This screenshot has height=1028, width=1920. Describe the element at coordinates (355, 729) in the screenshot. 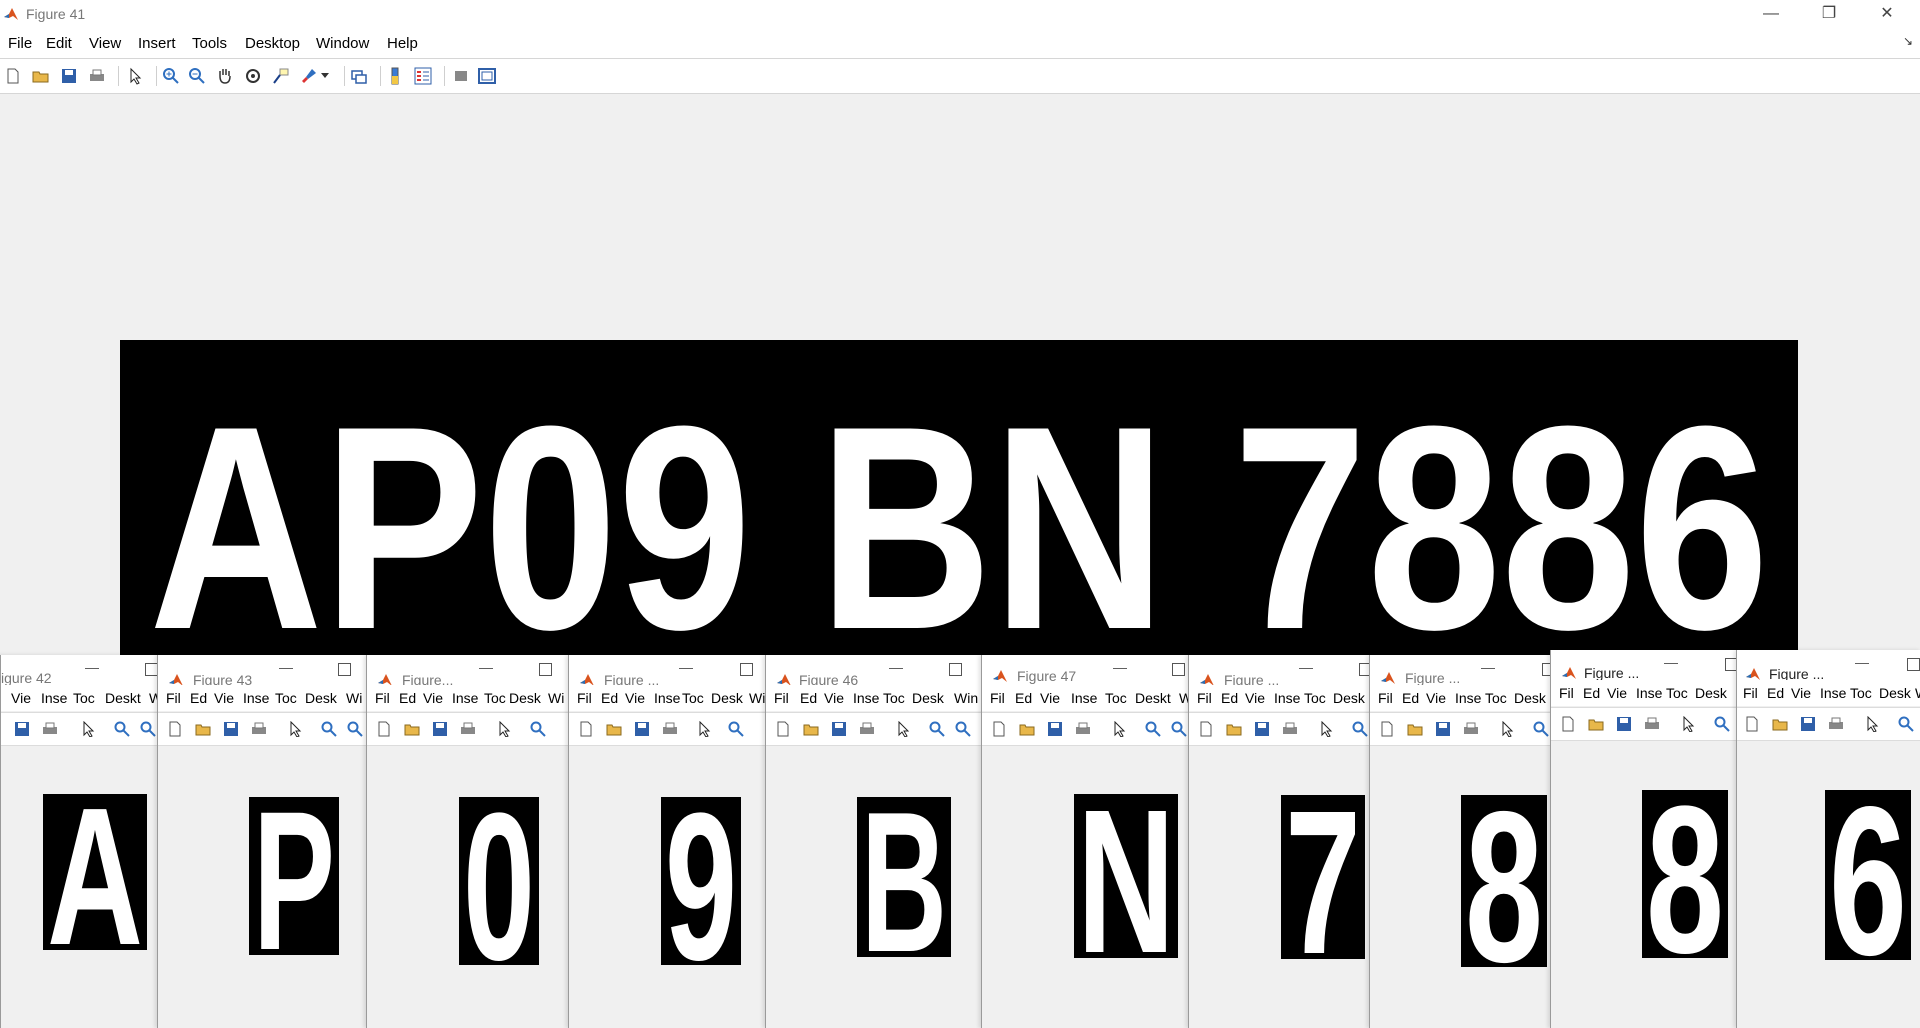

I see `zoom-out-icon` at that location.